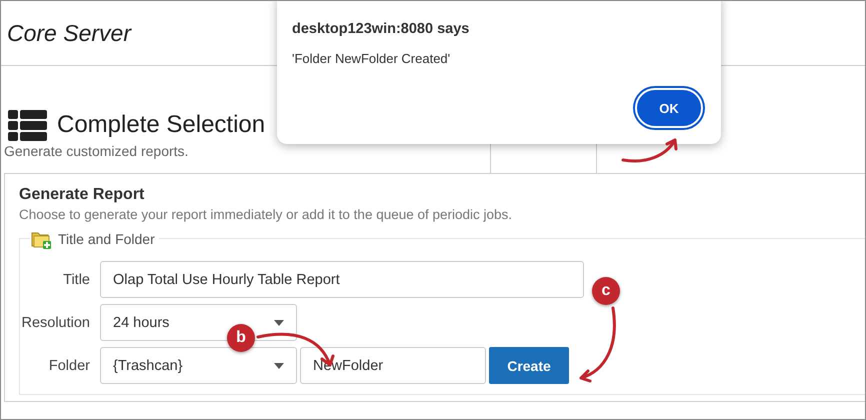 The height and width of the screenshot is (420, 866). I want to click on page-title: Complete Selection, so click(161, 125).